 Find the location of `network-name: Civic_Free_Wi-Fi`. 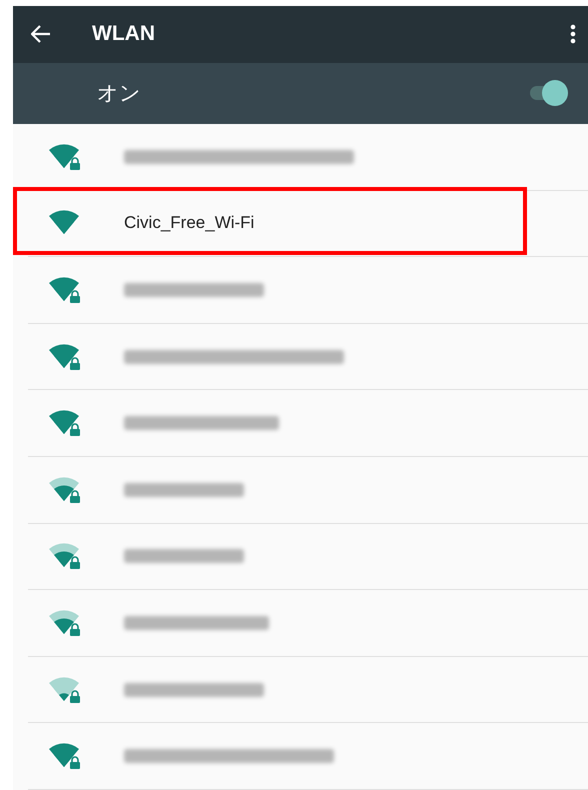

network-name: Civic_Free_Wi-Fi is located at coordinates (189, 223).